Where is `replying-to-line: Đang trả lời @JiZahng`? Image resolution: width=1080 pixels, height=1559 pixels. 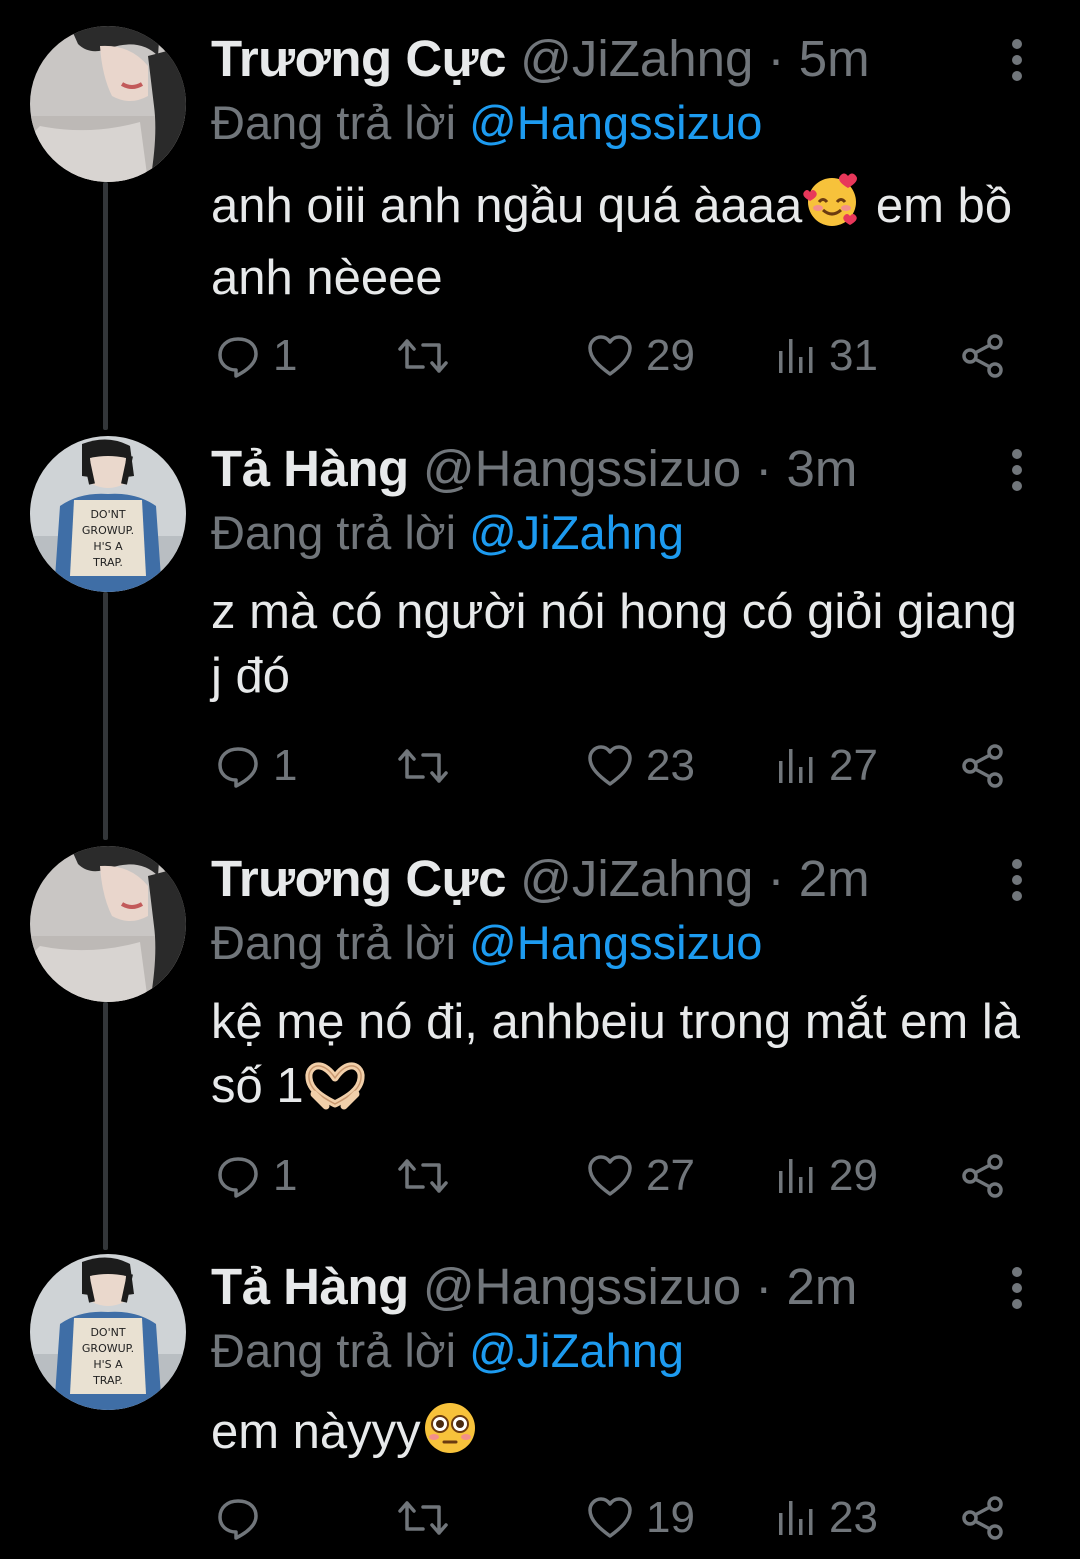
replying-to-line: Đang trả lời @JiZahng is located at coordinates (447, 1351).